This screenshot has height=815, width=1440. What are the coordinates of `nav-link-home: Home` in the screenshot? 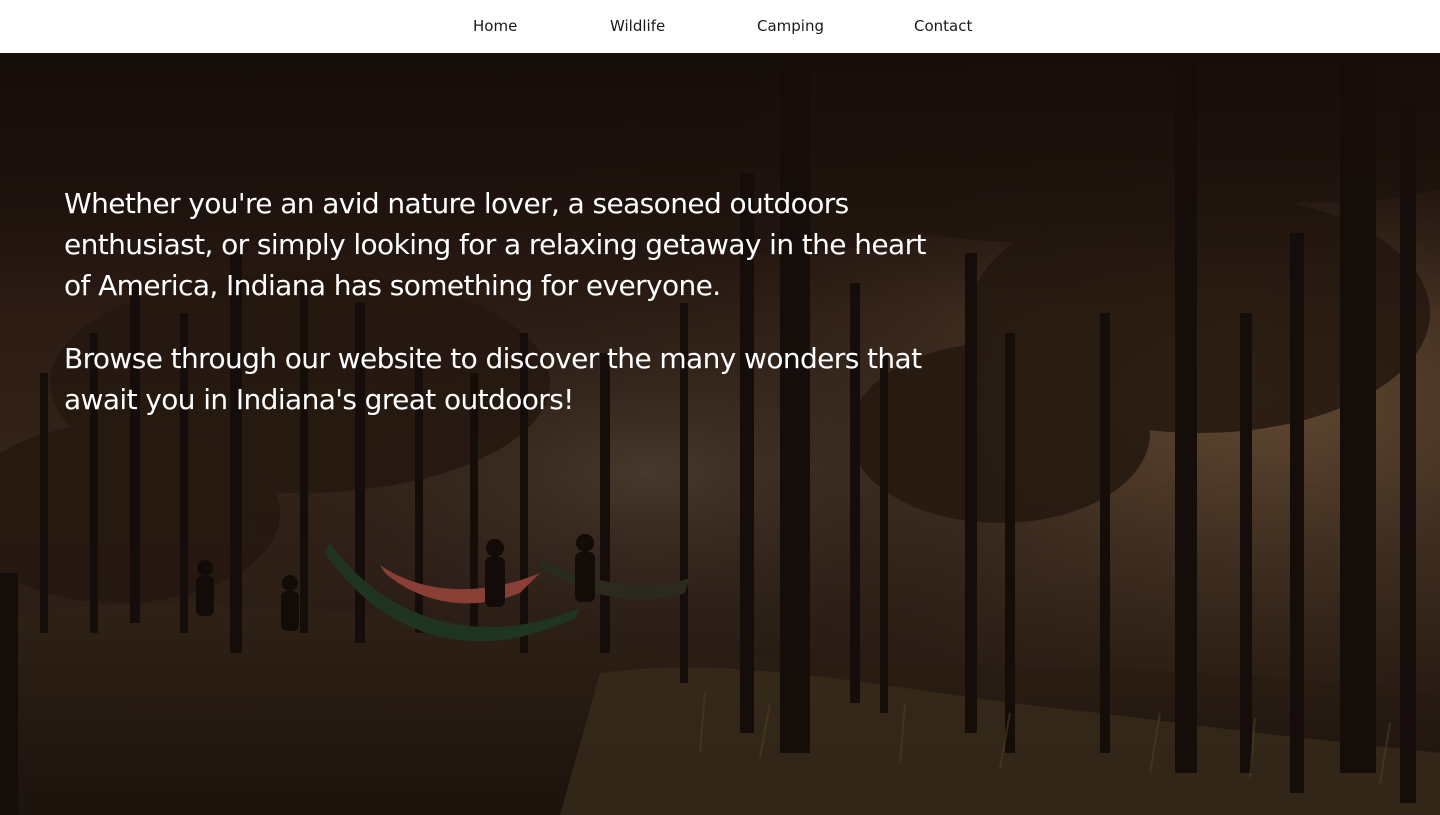 It's located at (495, 26).